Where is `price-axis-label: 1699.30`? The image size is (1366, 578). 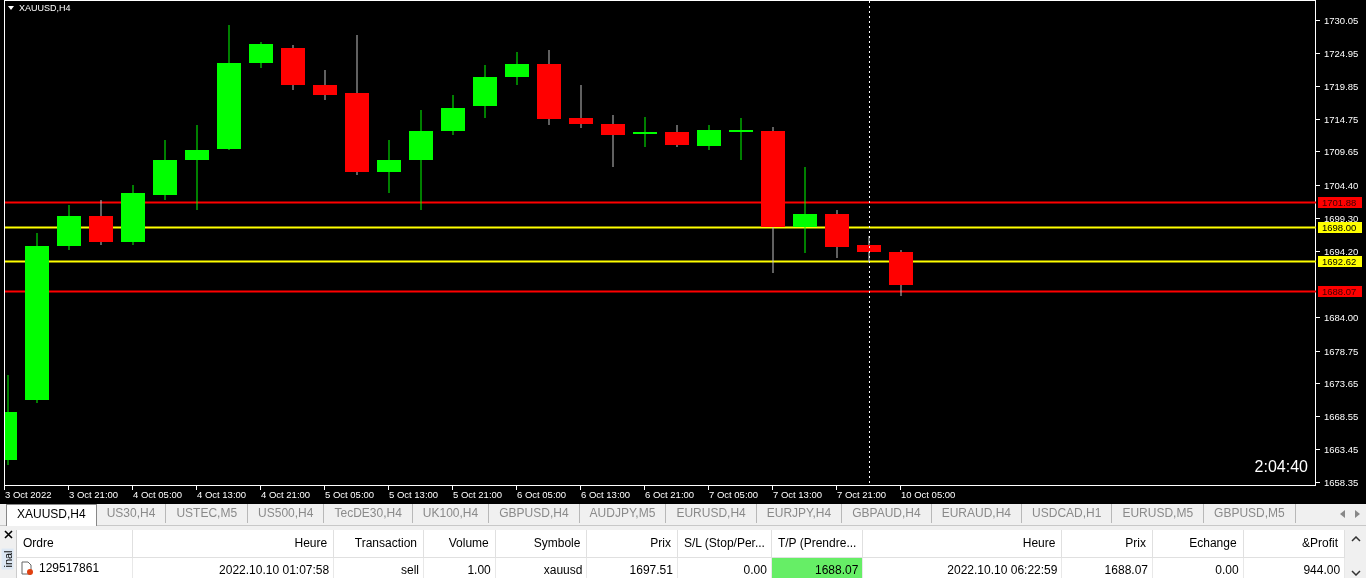
price-axis-label: 1699.30 is located at coordinates (1341, 218).